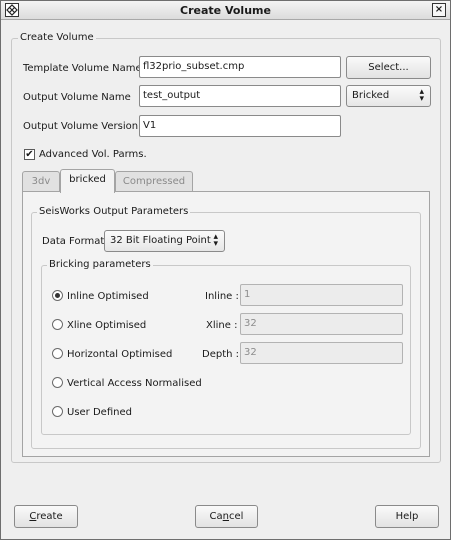  What do you see at coordinates (106, 325) in the screenshot?
I see `xline-optimised-label: Xline Optimised` at bounding box center [106, 325].